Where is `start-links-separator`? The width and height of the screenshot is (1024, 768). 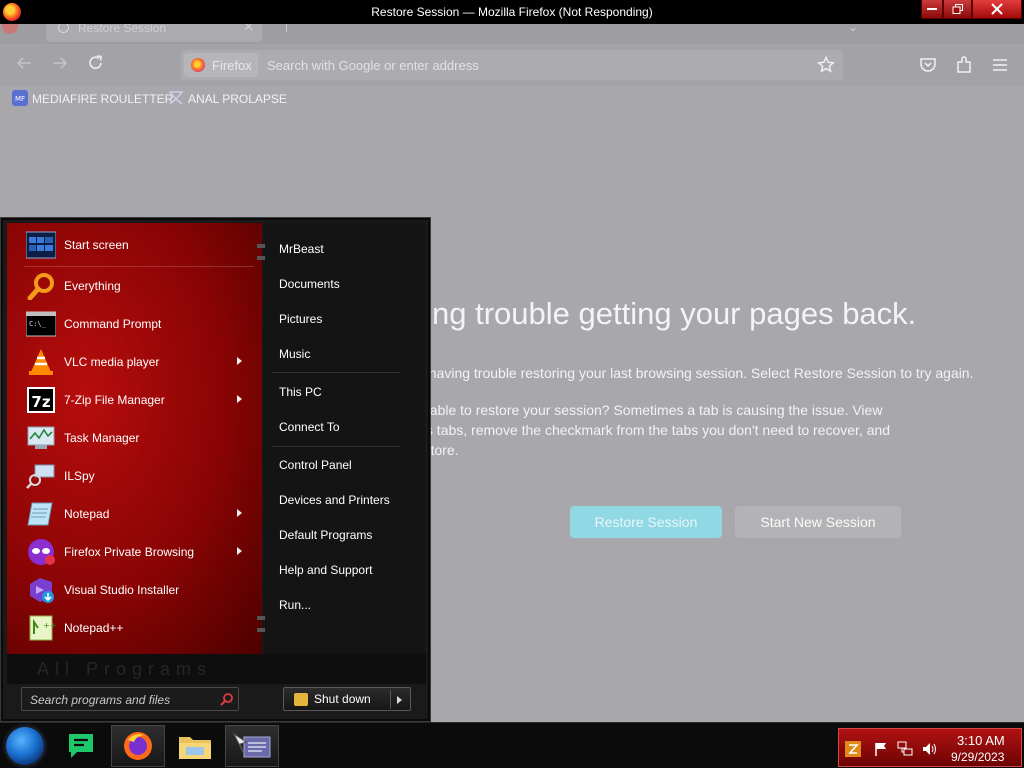
start-links-separator is located at coordinates (336, 372).